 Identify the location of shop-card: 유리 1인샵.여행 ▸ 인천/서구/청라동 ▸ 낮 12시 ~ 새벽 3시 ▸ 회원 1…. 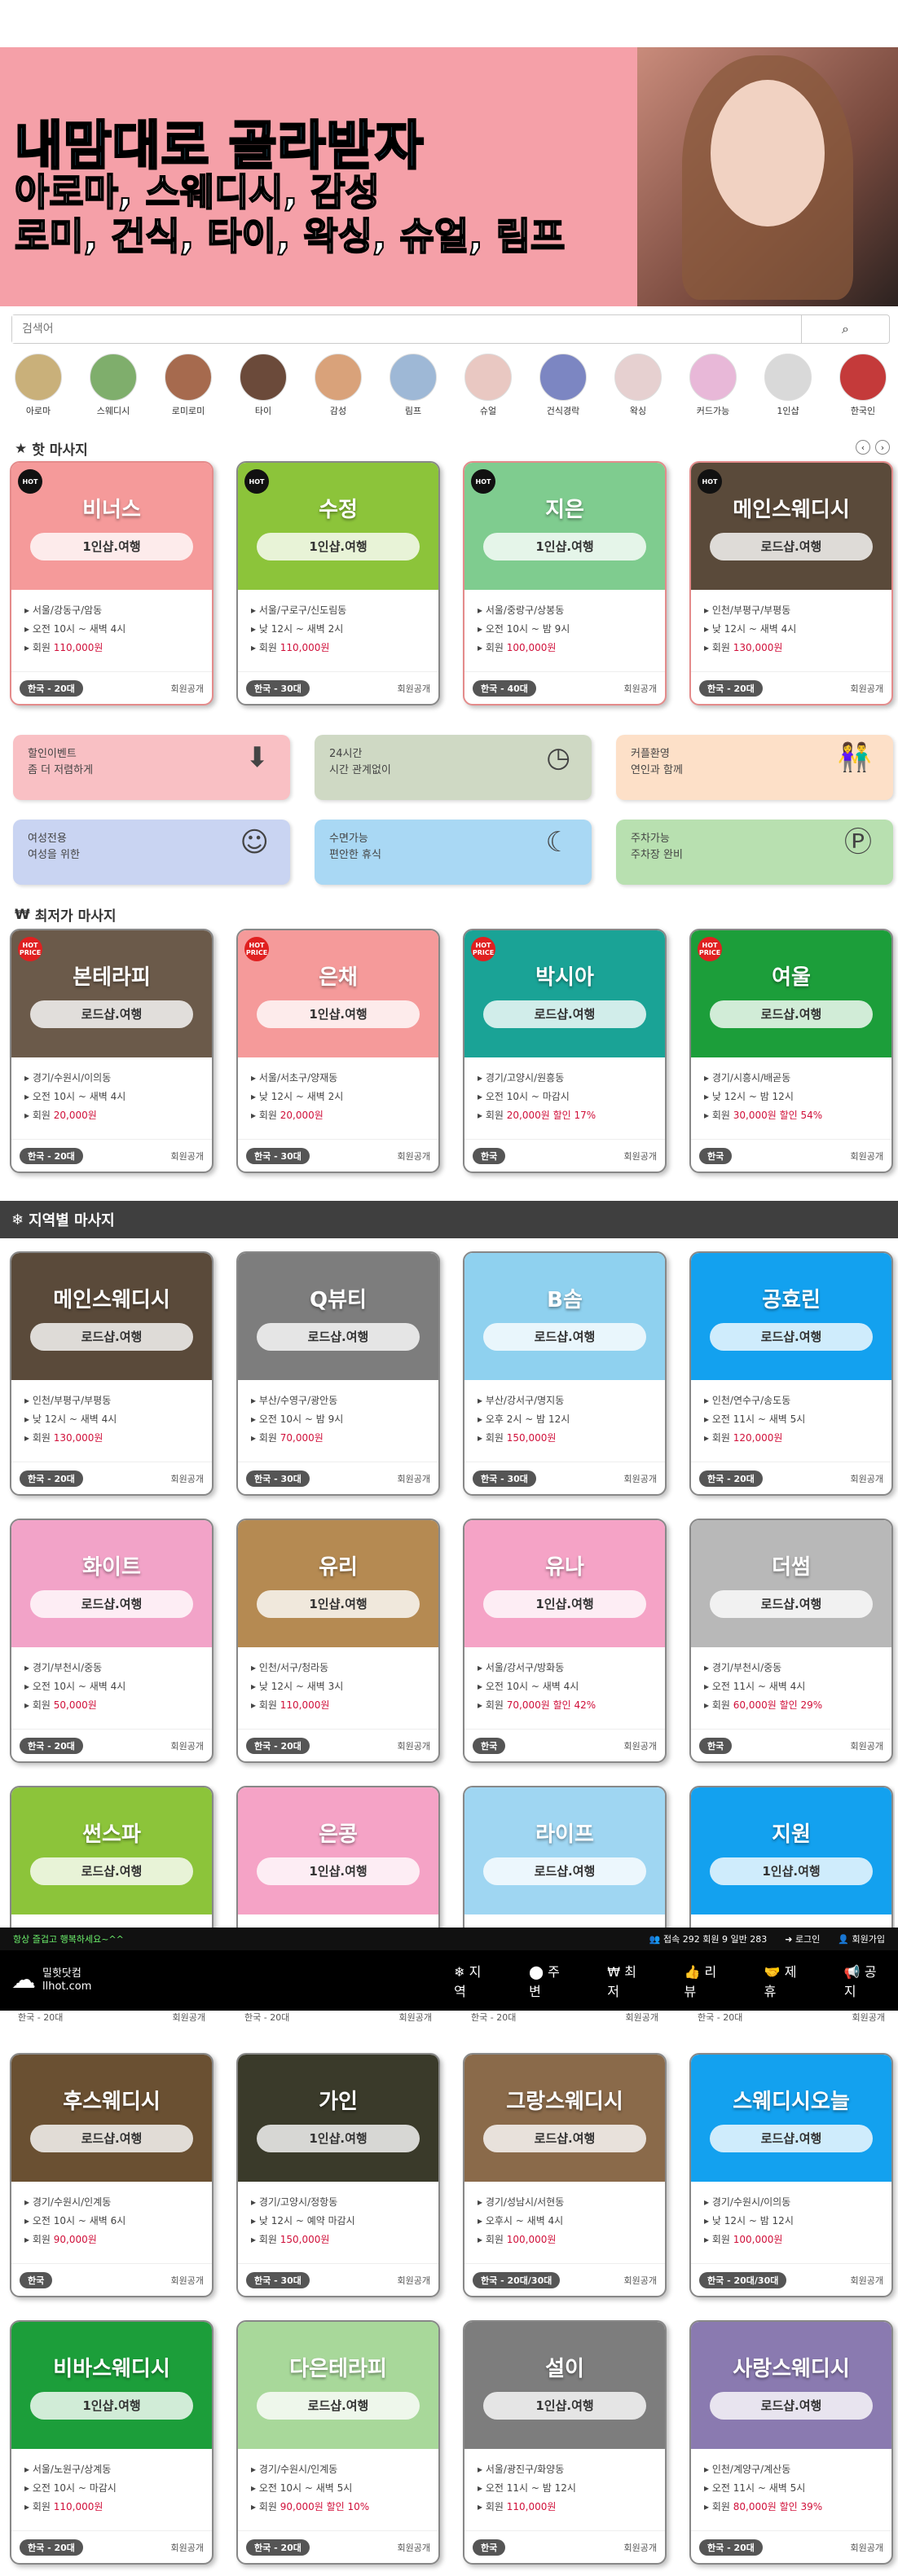
(338, 1641).